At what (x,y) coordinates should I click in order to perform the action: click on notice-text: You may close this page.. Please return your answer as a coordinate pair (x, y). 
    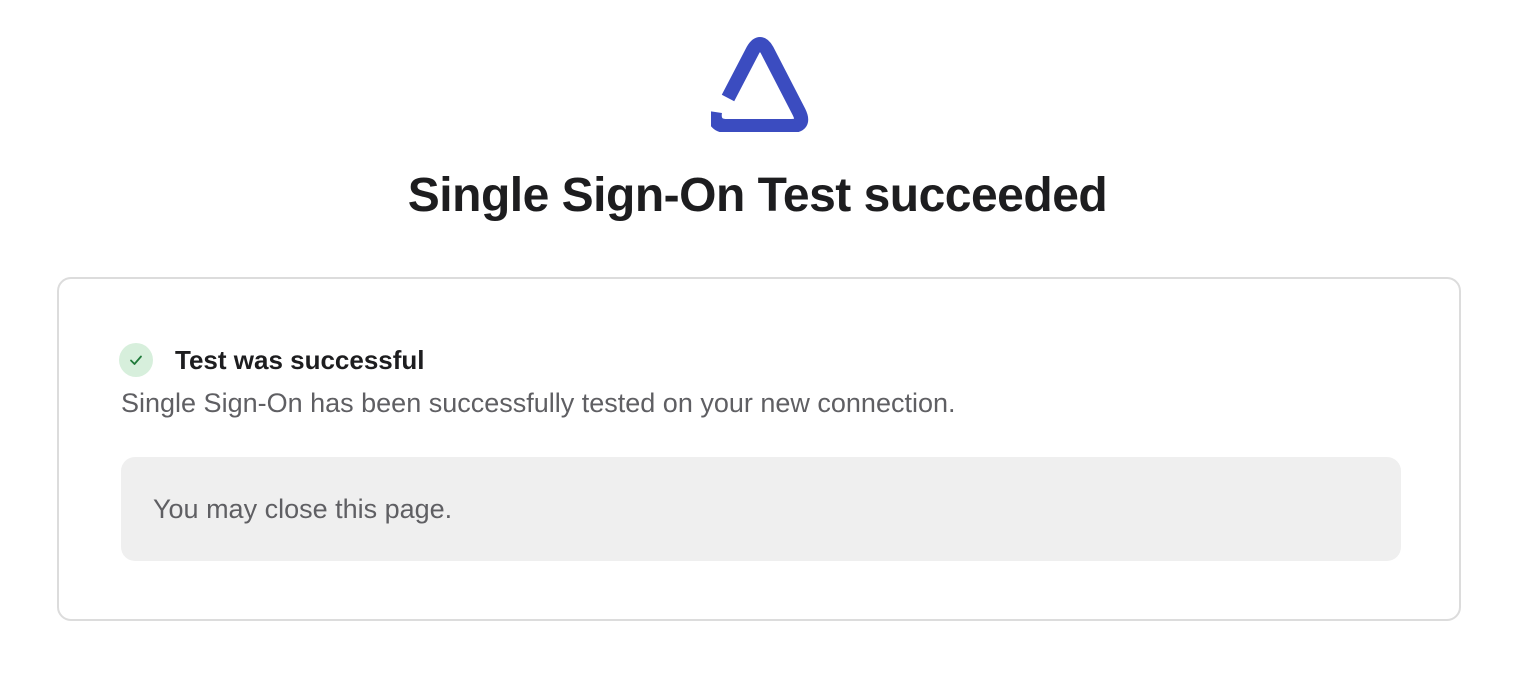
    Looking at the image, I should click on (303, 509).